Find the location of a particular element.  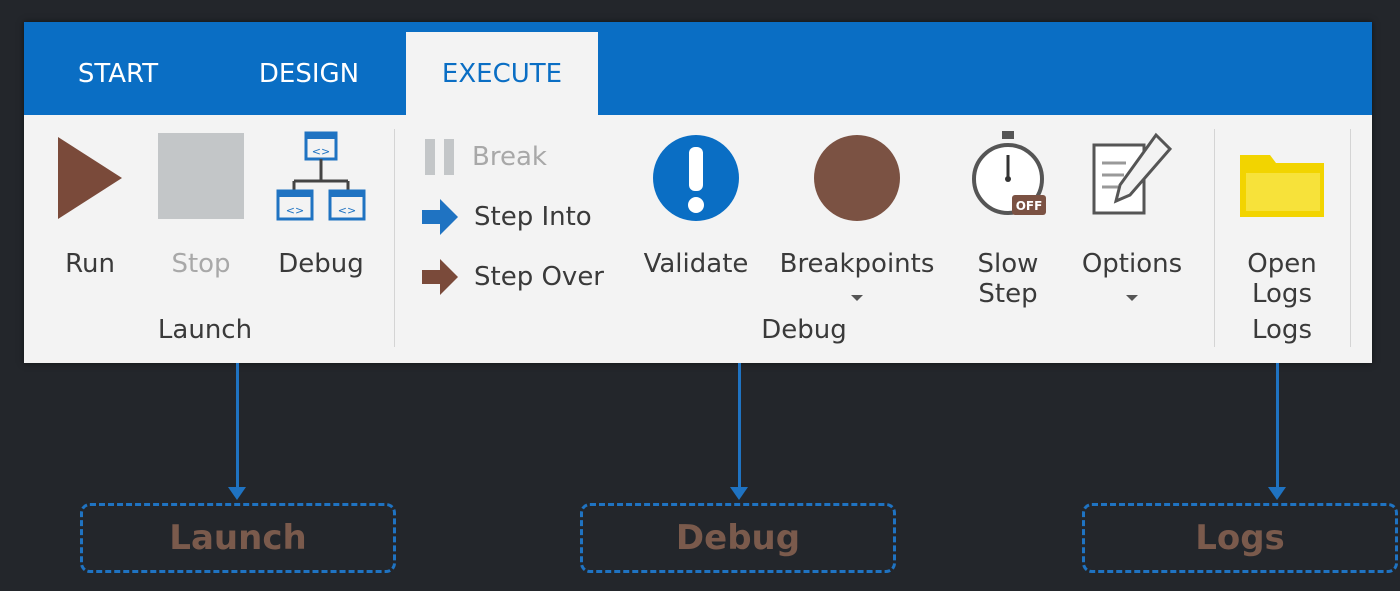

callout-logs: Logs is located at coordinates (1240, 538).